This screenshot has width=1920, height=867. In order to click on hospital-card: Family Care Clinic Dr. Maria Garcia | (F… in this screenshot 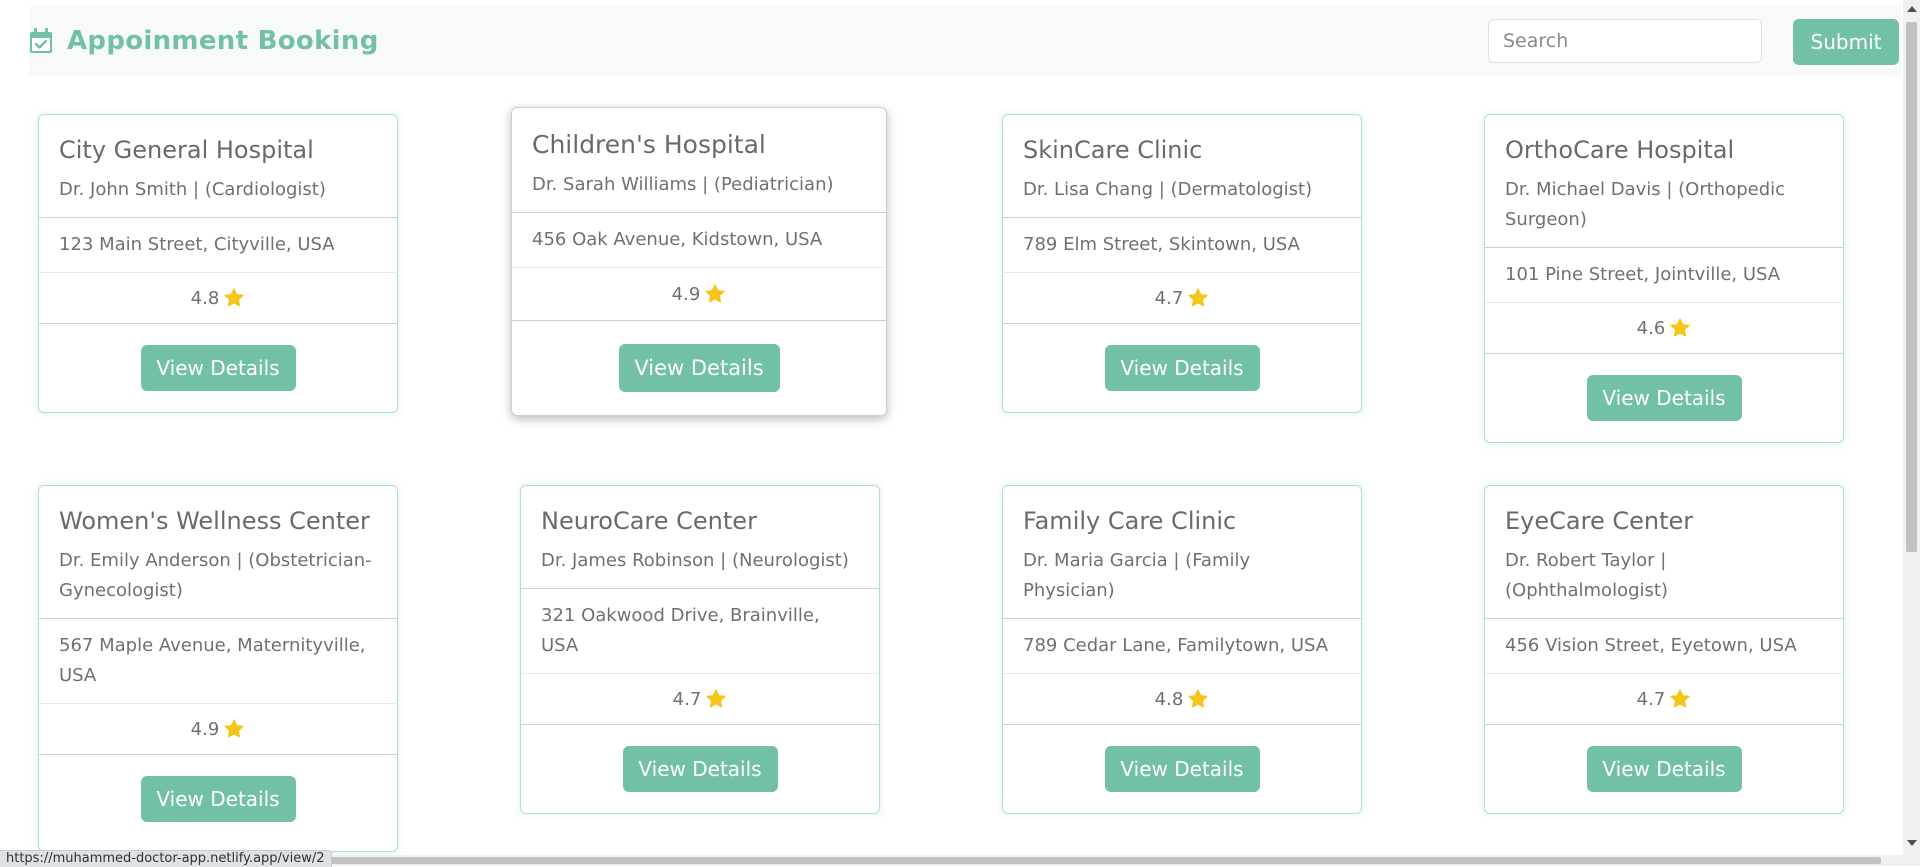, I will do `click(1182, 649)`.